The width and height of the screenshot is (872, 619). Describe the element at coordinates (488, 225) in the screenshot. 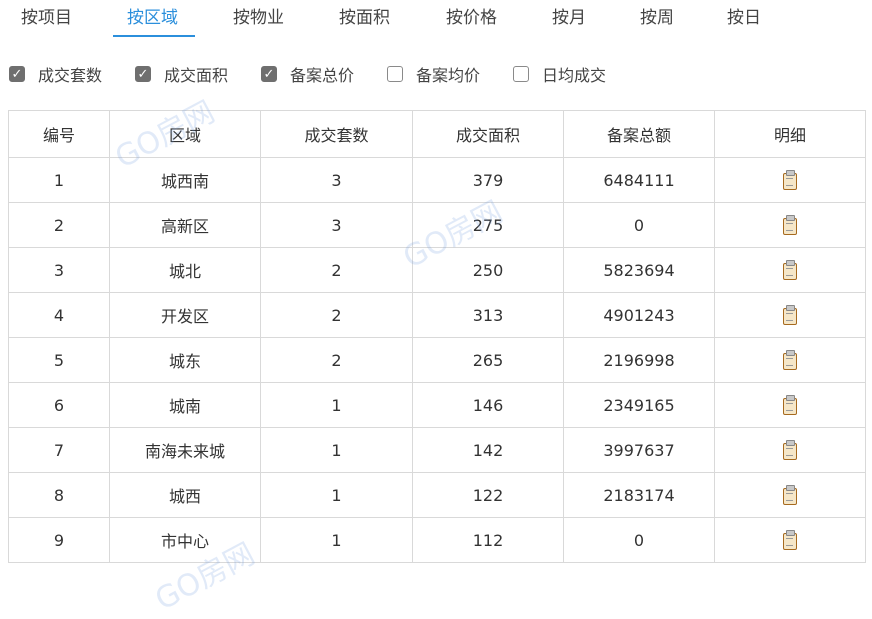

I see `cell-deal-area: 275` at that location.